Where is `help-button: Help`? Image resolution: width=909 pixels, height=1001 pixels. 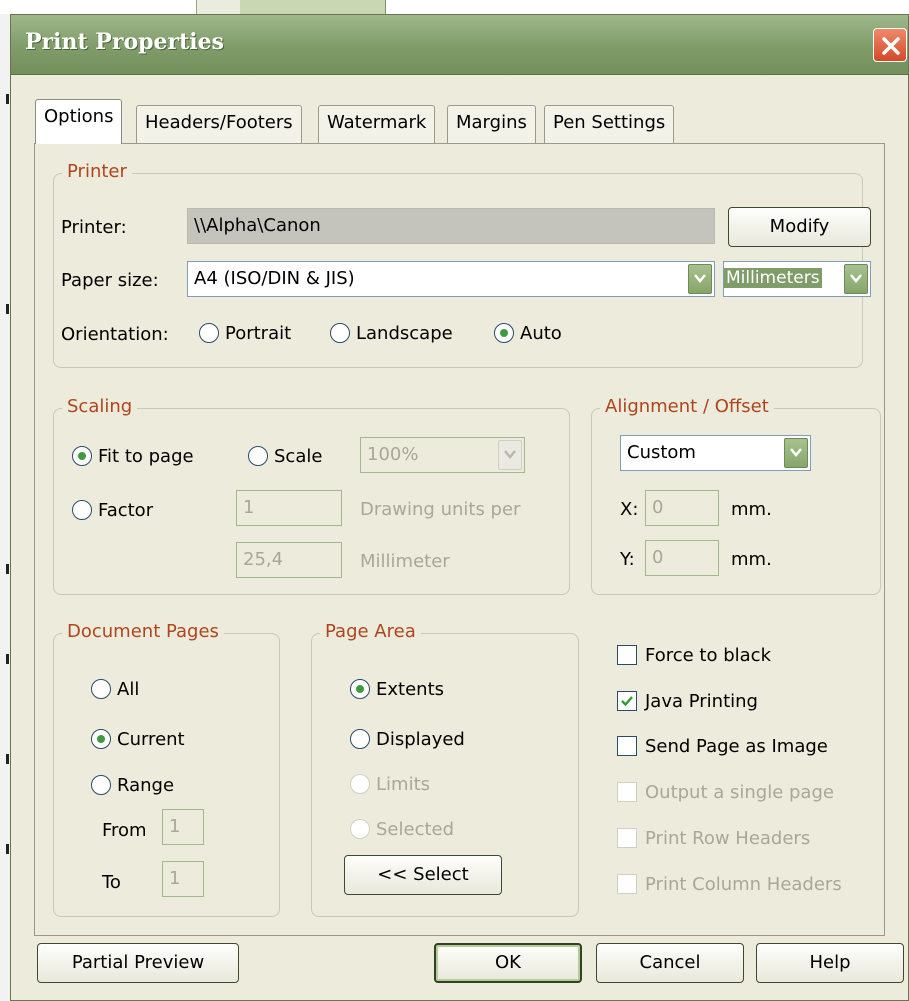
help-button: Help is located at coordinates (830, 963).